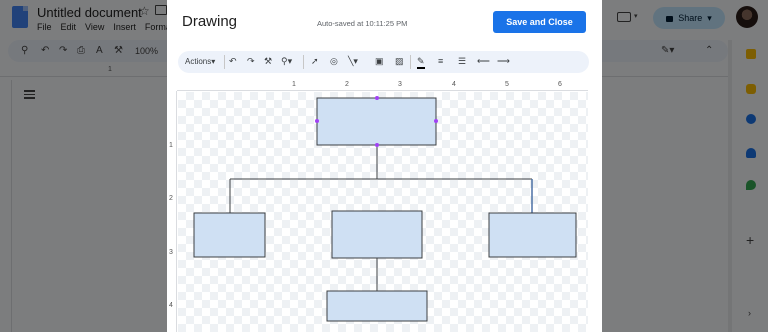 This screenshot has width=768, height=332. I want to click on paint-format-icon: ⚒, so click(268, 61).